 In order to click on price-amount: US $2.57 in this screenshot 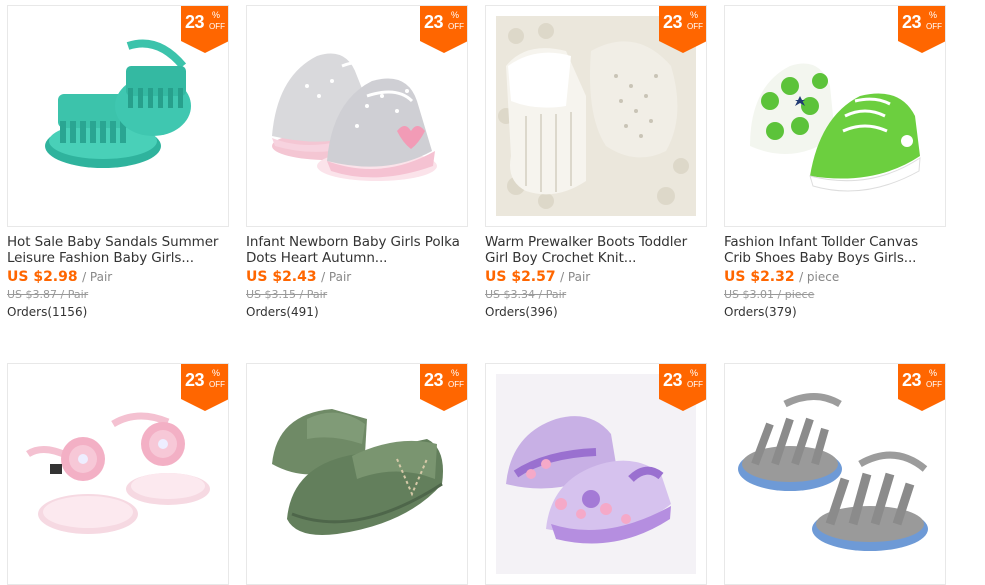, I will do `click(520, 277)`.